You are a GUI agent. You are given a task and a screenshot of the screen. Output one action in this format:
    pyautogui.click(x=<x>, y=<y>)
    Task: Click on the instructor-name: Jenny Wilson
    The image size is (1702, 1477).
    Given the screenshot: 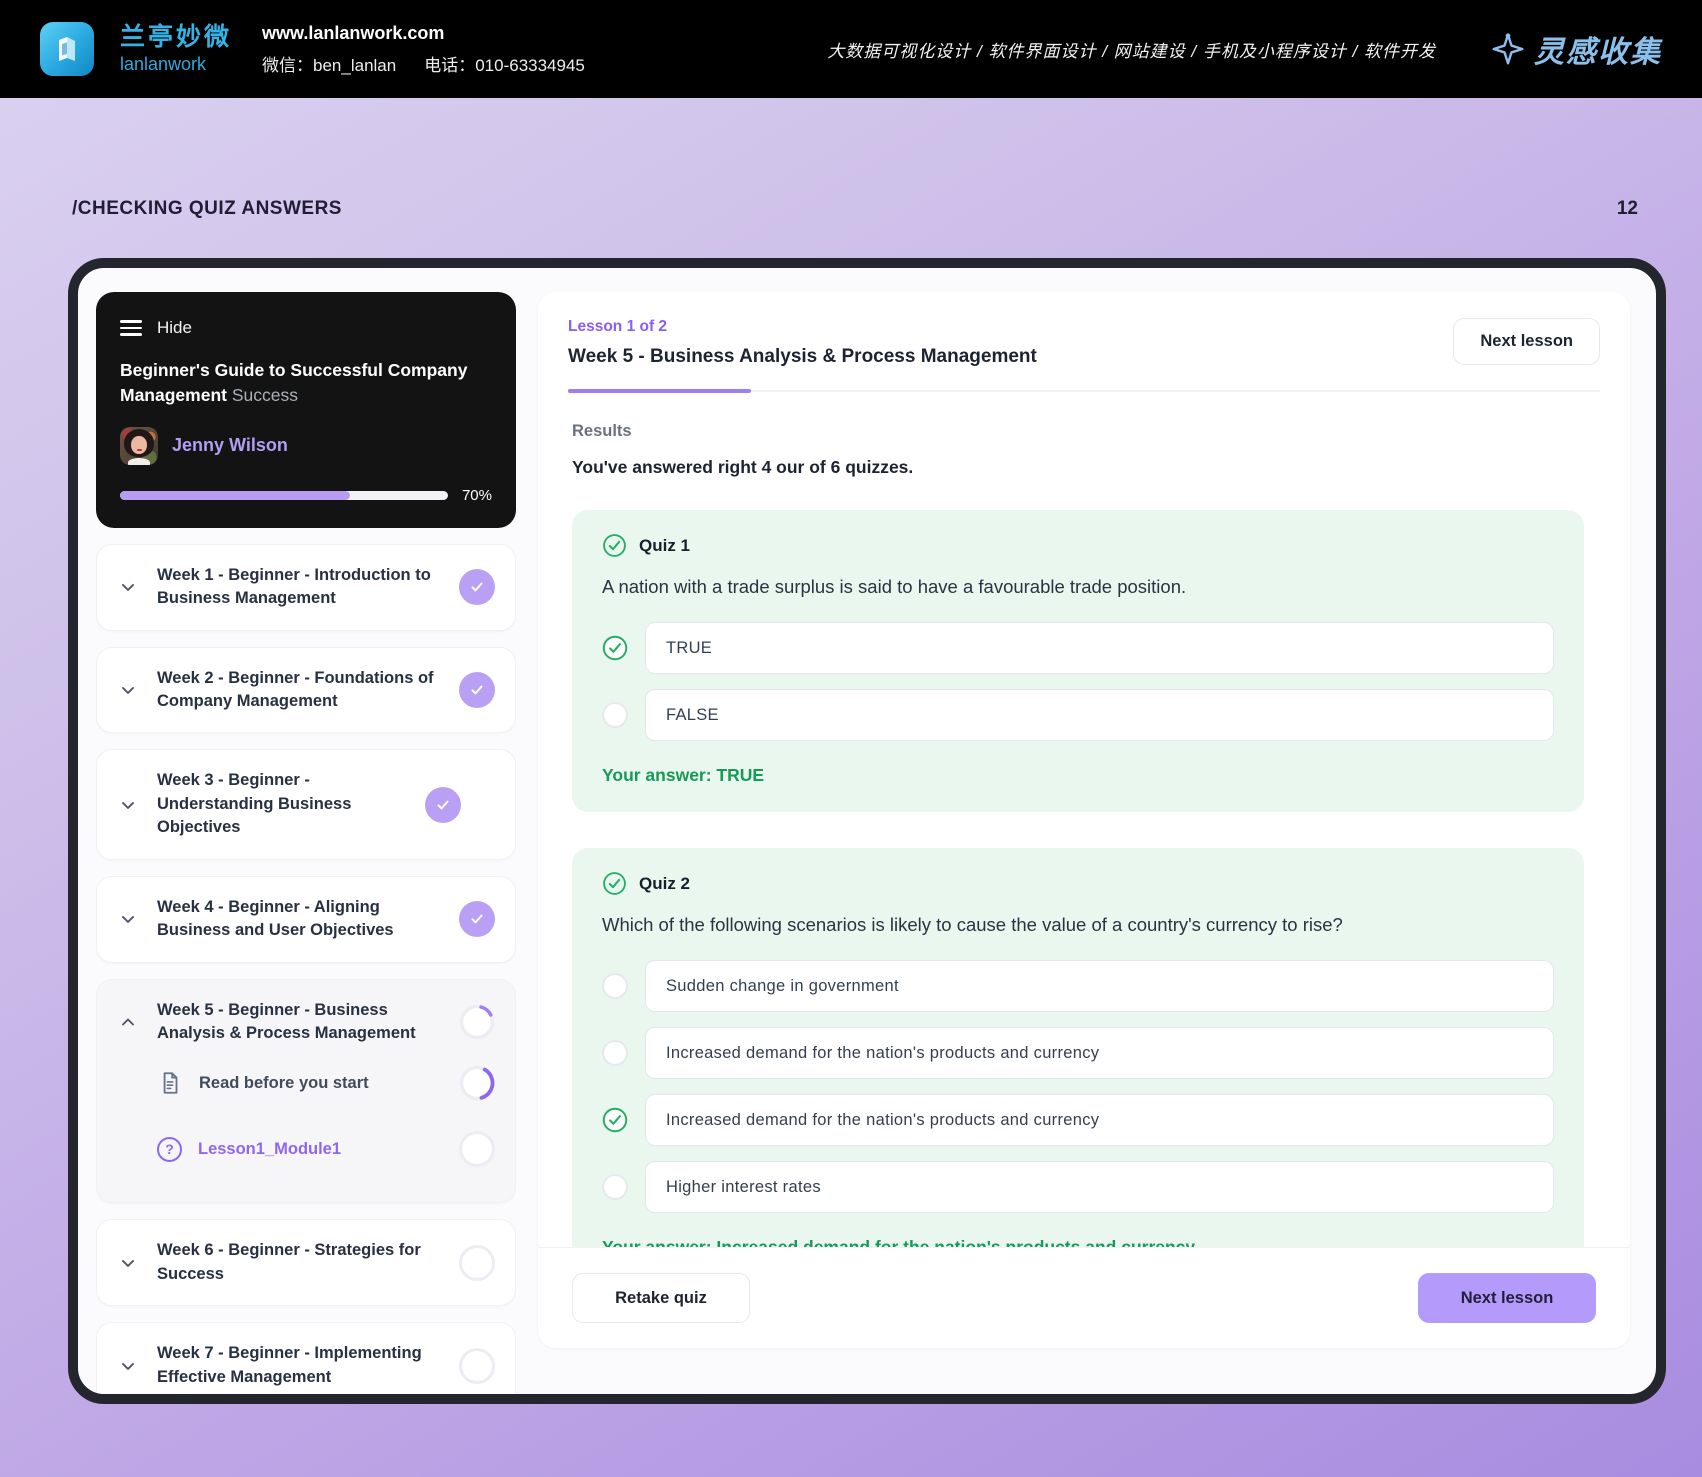 What is the action you would take?
    pyautogui.click(x=230, y=445)
    